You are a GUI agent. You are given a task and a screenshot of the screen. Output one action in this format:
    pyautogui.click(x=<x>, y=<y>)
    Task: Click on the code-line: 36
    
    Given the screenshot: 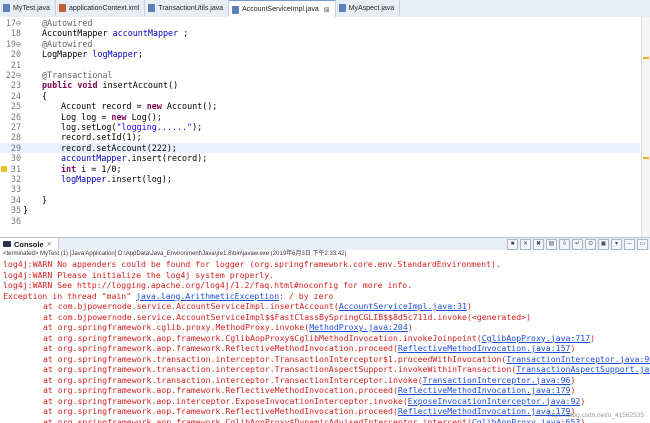 What is the action you would take?
    pyautogui.click(x=320, y=221)
    